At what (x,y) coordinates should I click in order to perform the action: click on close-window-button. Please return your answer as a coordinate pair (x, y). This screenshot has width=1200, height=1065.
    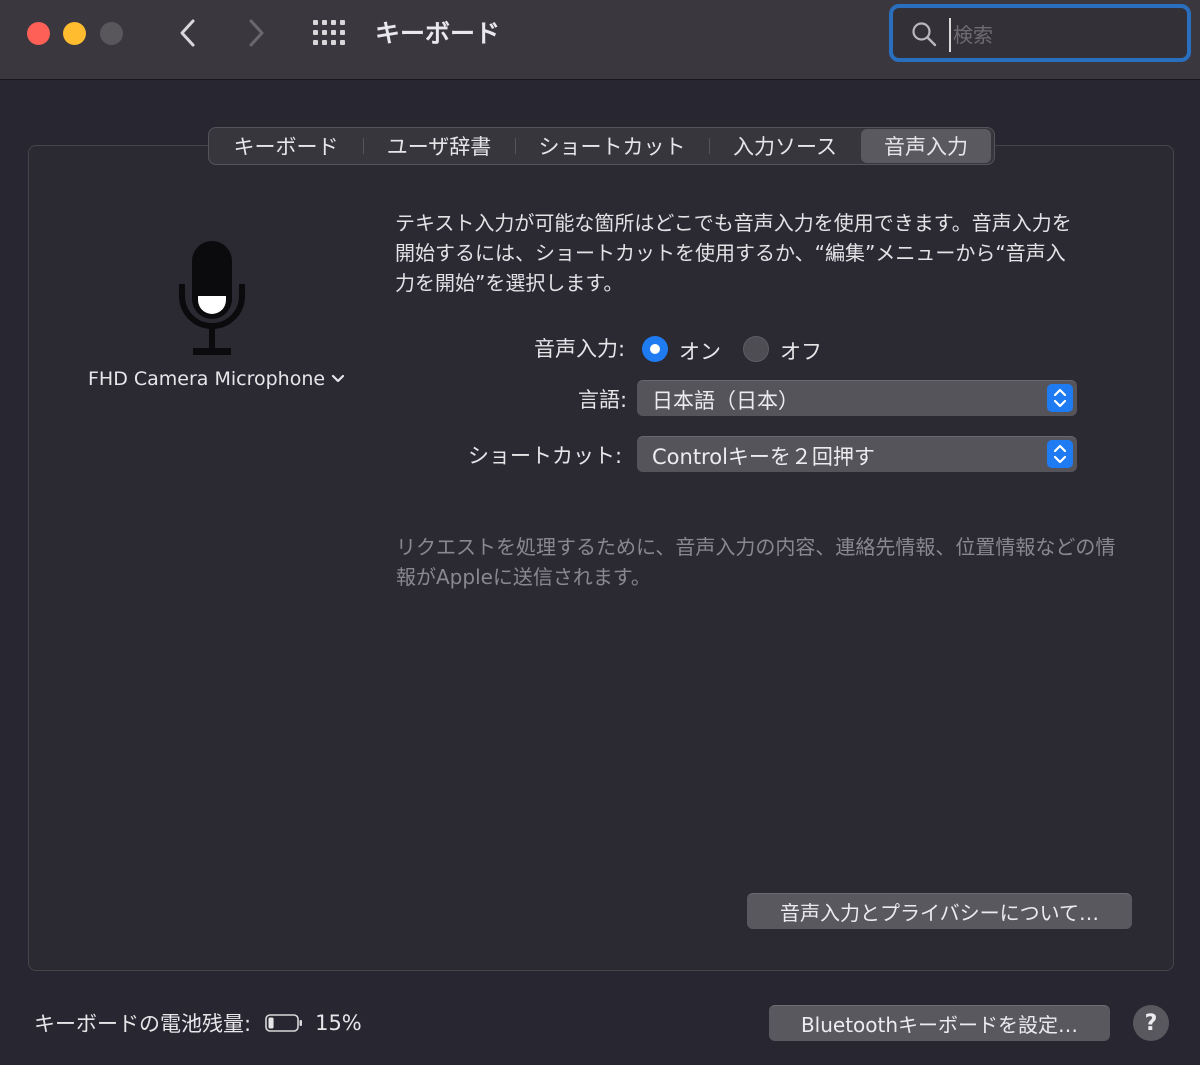
    Looking at the image, I should click on (38, 33).